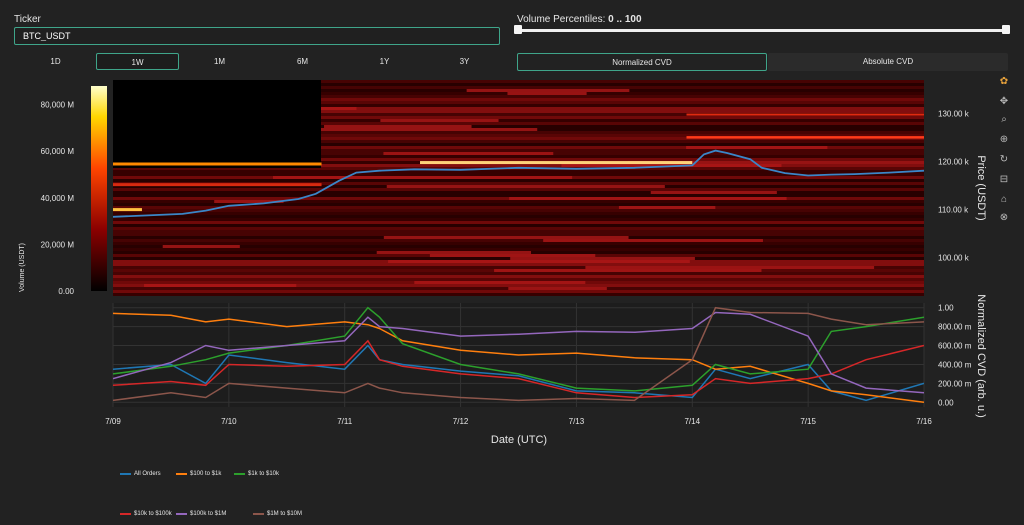 This screenshot has width=1024, height=525. Describe the element at coordinates (954, 114) in the screenshot. I see `price-tick-label: 130.00 k` at that location.